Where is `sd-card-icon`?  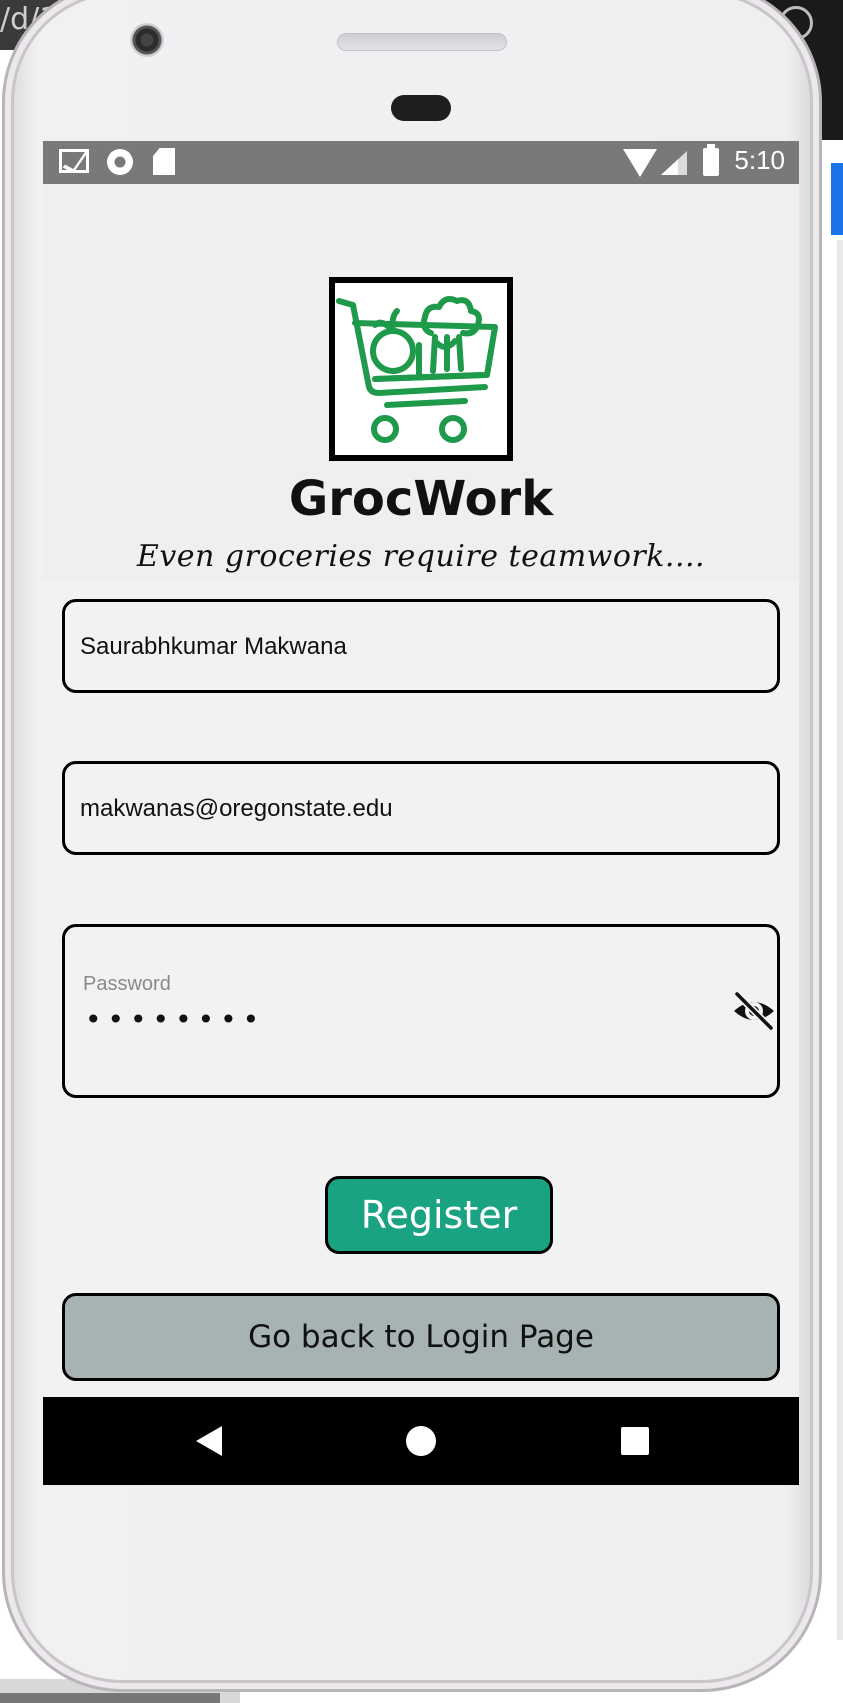
sd-card-icon is located at coordinates (164, 161).